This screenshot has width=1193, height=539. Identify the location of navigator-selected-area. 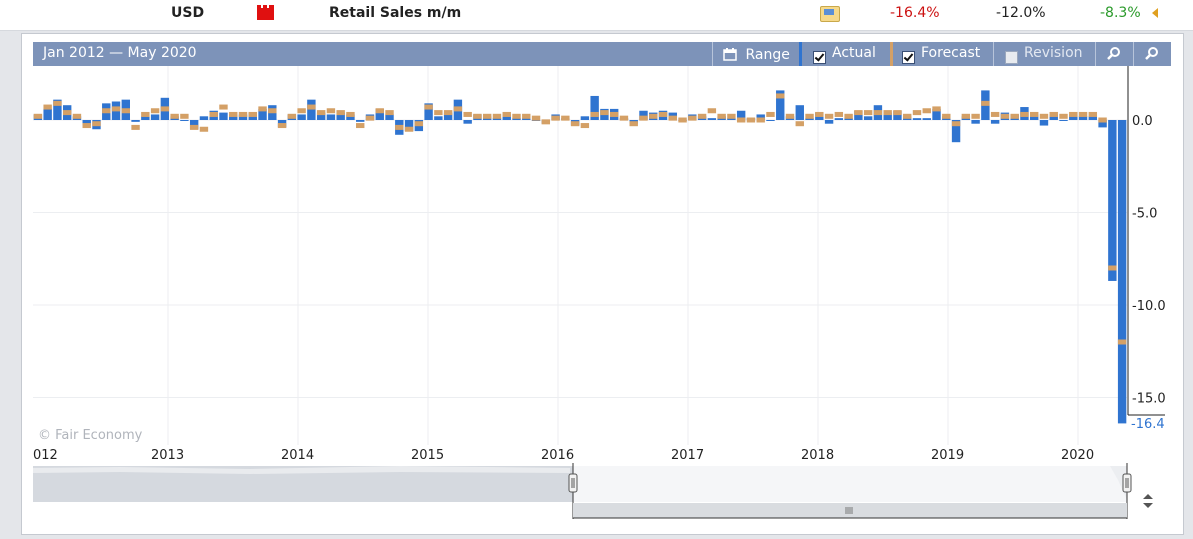
(850, 484).